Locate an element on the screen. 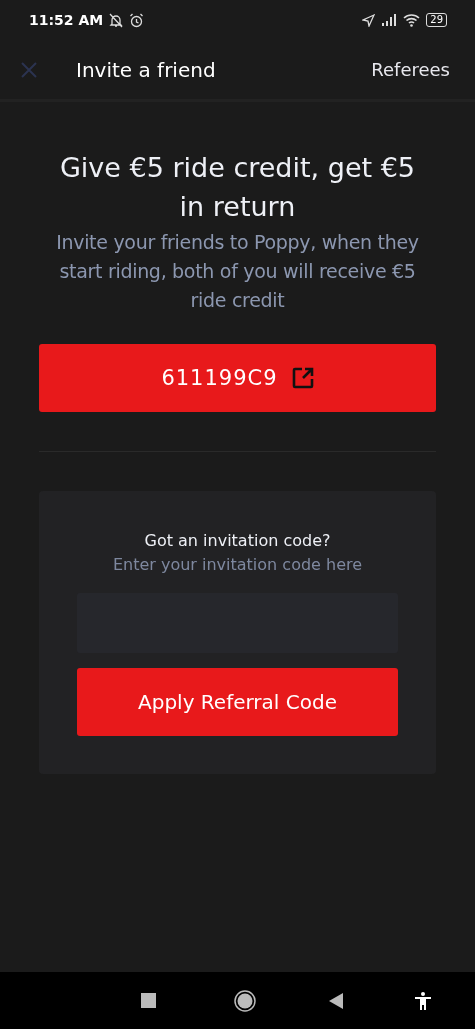 The width and height of the screenshot is (475, 1029). back-icon is located at coordinates (336, 1000).